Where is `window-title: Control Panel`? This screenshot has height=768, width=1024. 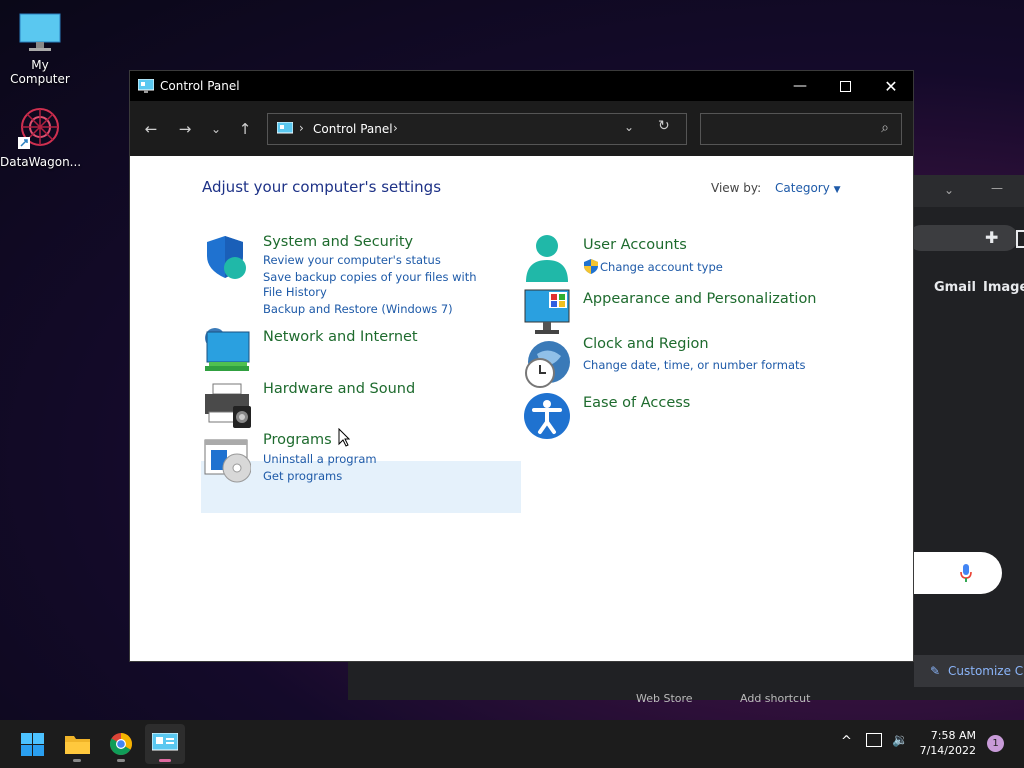
window-title: Control Panel is located at coordinates (200, 86).